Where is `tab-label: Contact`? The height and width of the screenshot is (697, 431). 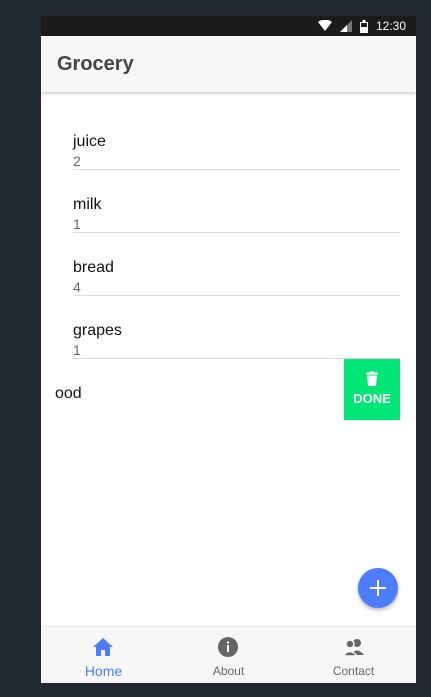
tab-label: Contact is located at coordinates (353, 671).